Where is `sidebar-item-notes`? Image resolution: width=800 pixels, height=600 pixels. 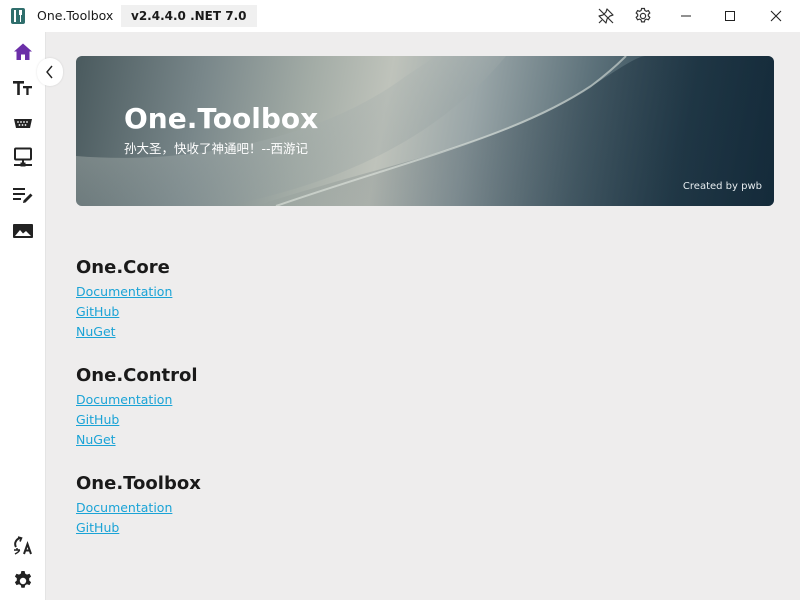
sidebar-item-notes is located at coordinates (23, 195).